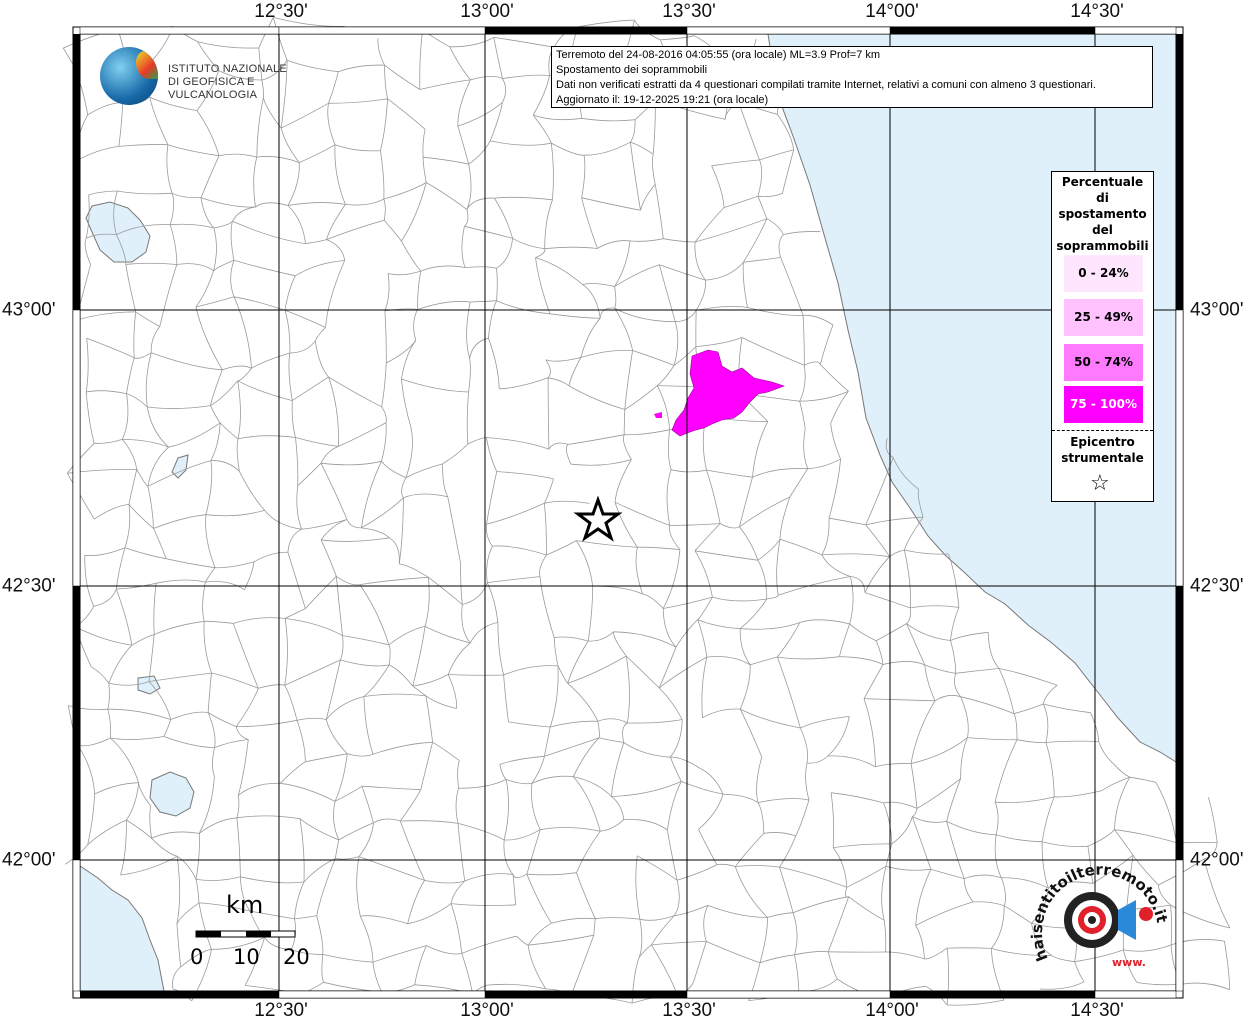  I want to click on lat-tick-left: 42°00', so click(29, 860).